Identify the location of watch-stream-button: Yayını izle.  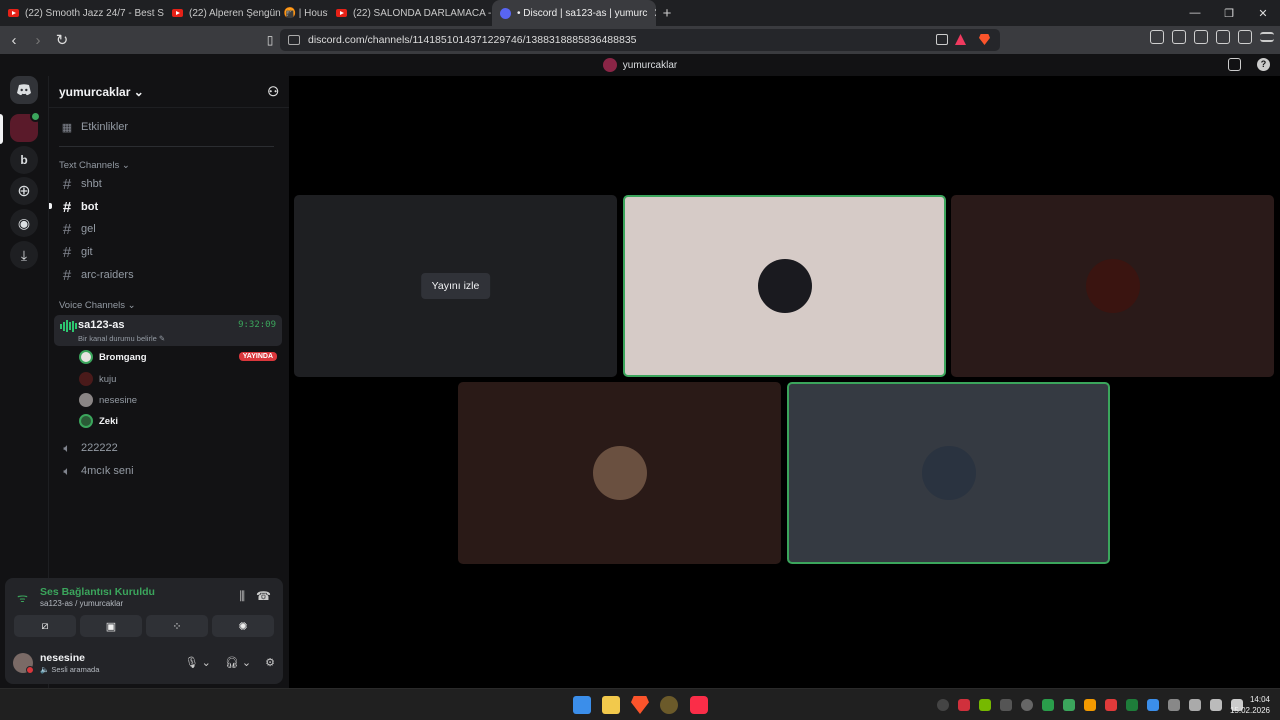
(455, 286).